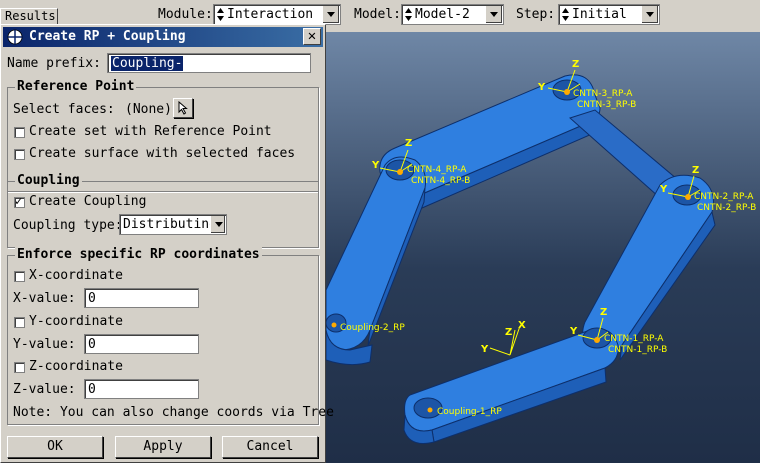  Describe the element at coordinates (92, 344) in the screenshot. I see `y-value: 0` at that location.